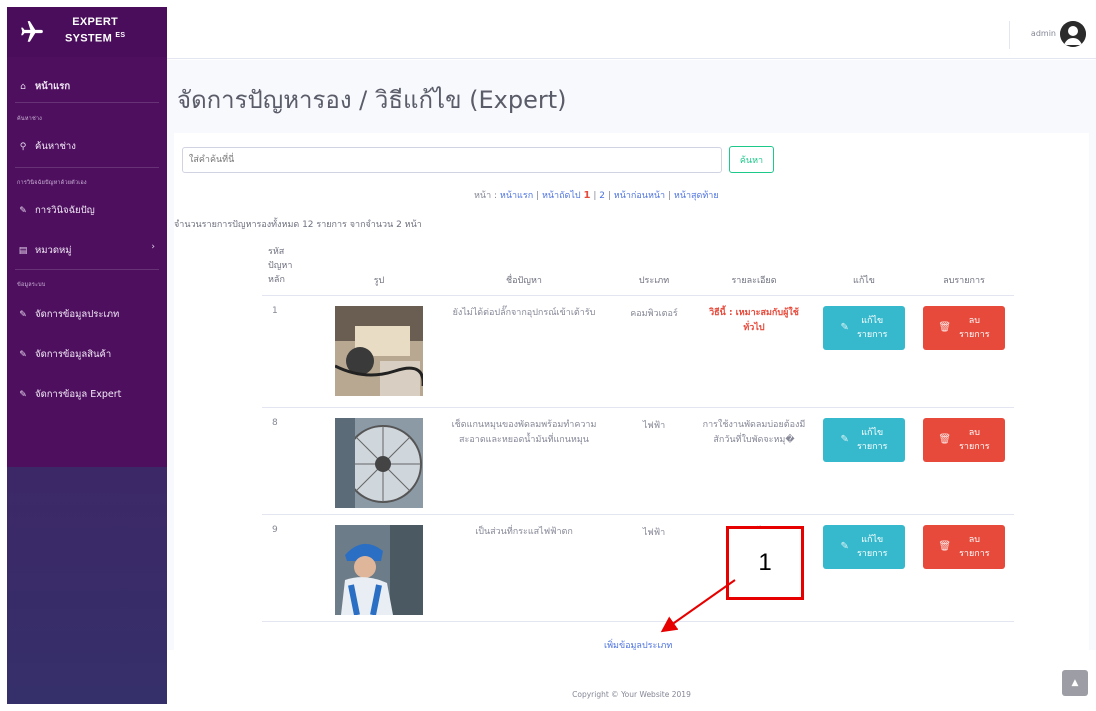 Image resolution: width=1096 pixels, height=711 pixels. What do you see at coordinates (516, 196) in the screenshot?
I see `pagination-first: หน้าแรก` at bounding box center [516, 196].